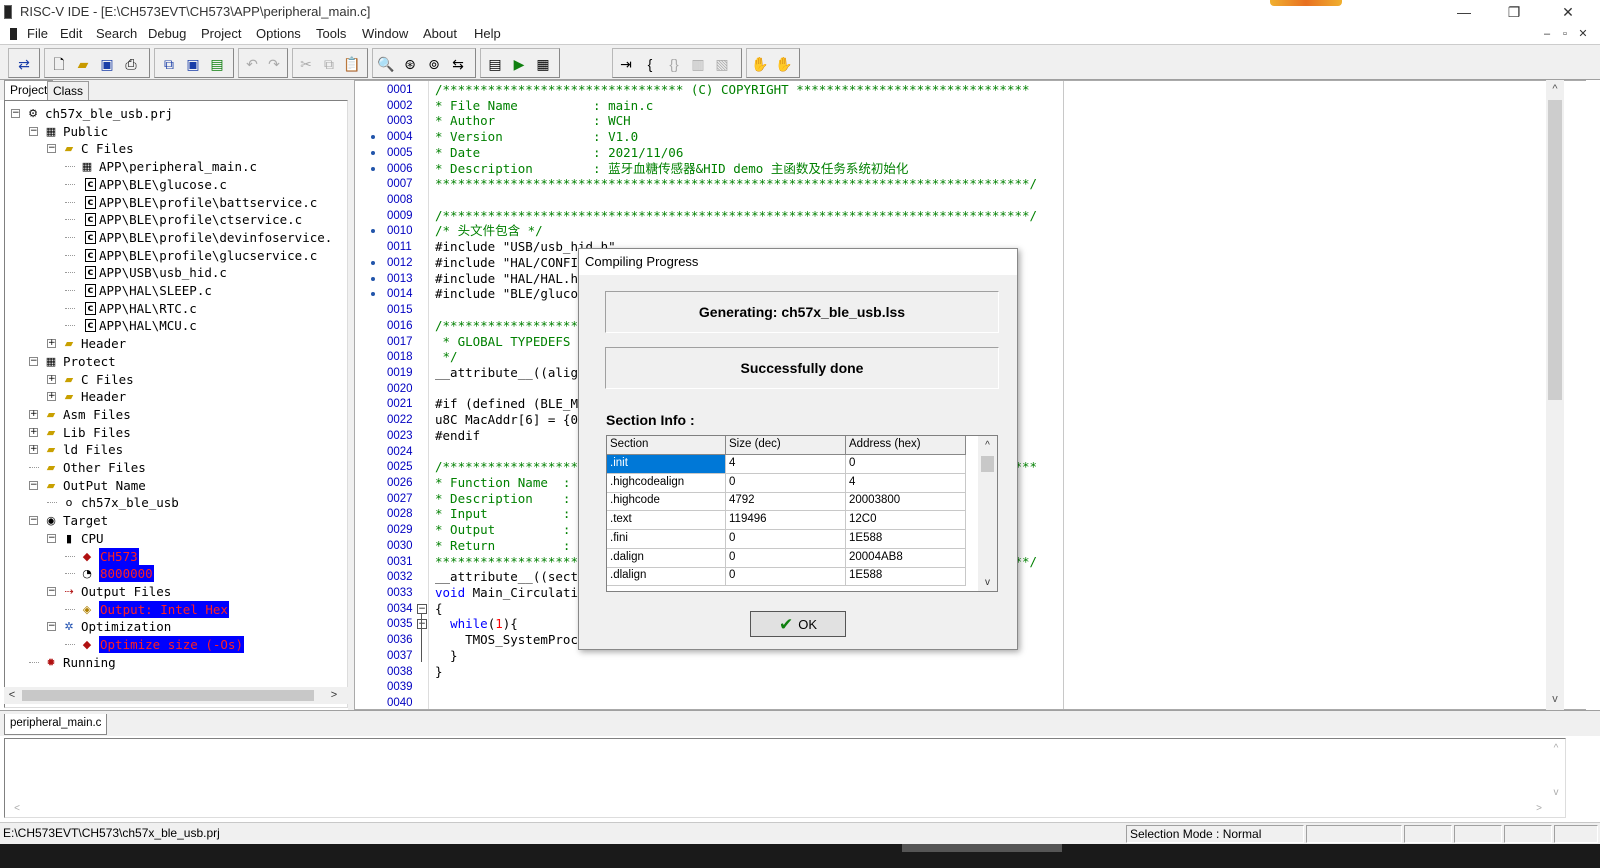  What do you see at coordinates (446, 357) in the screenshot?
I see `code-line: */` at bounding box center [446, 357].